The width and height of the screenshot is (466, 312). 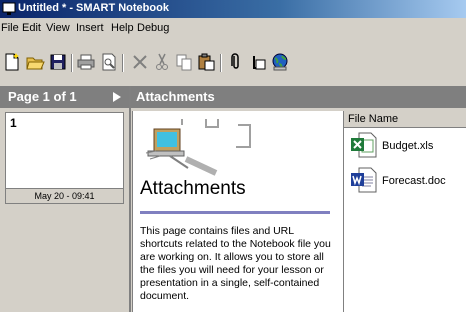 I want to click on attachment-icon, so click(x=236, y=62).